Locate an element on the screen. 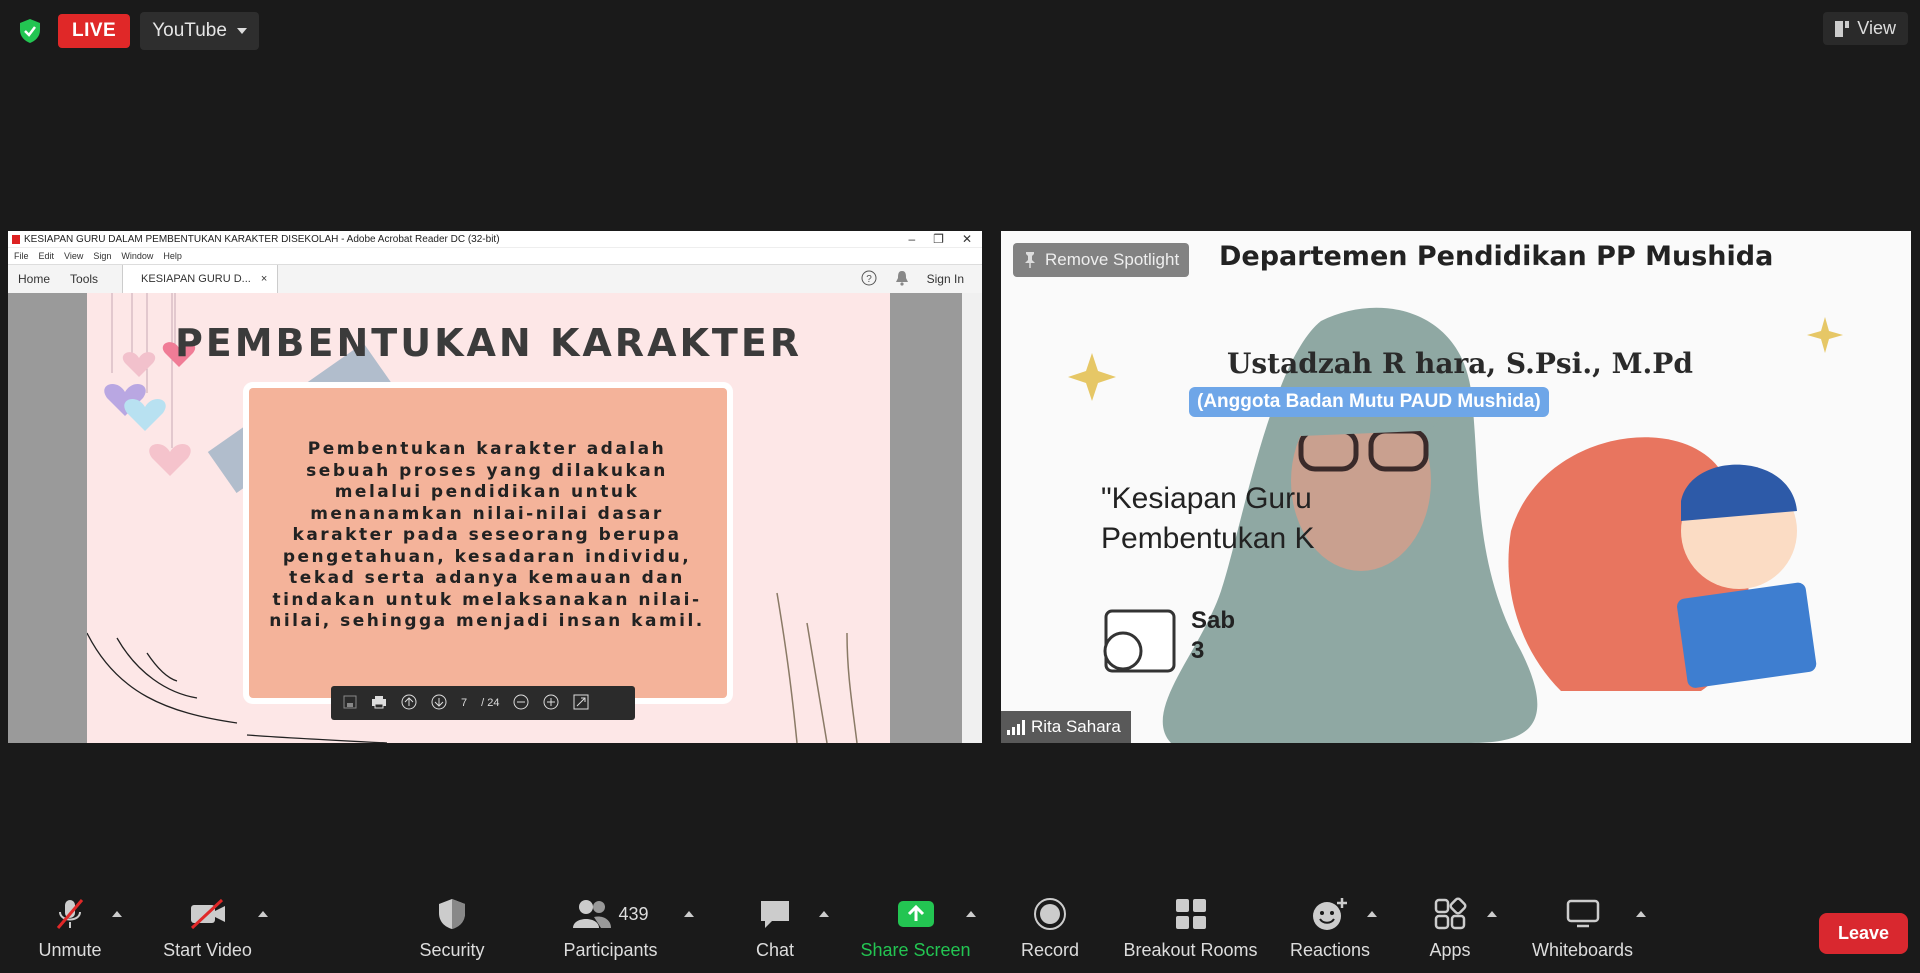 This screenshot has width=1920, height=973. pdf-floating-toolbar: 7 / 24 is located at coordinates (483, 703).